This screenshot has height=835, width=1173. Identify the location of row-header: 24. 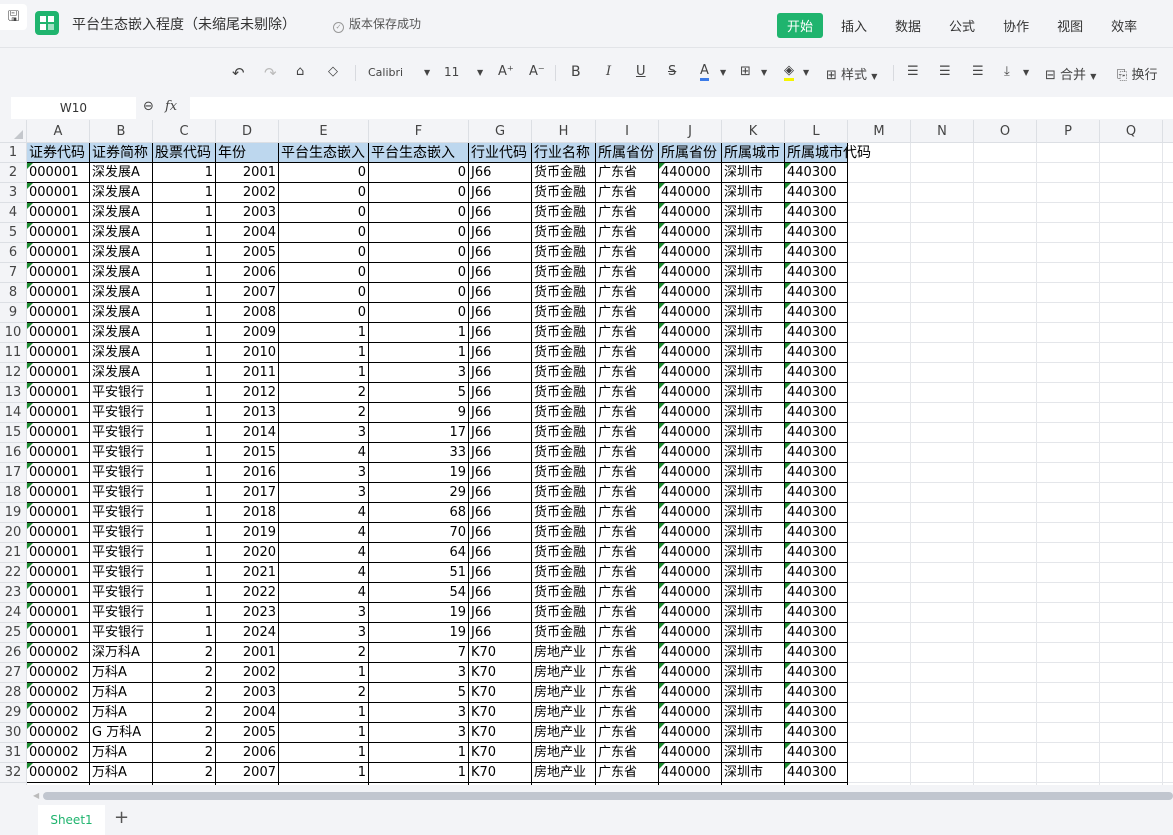
(13, 613).